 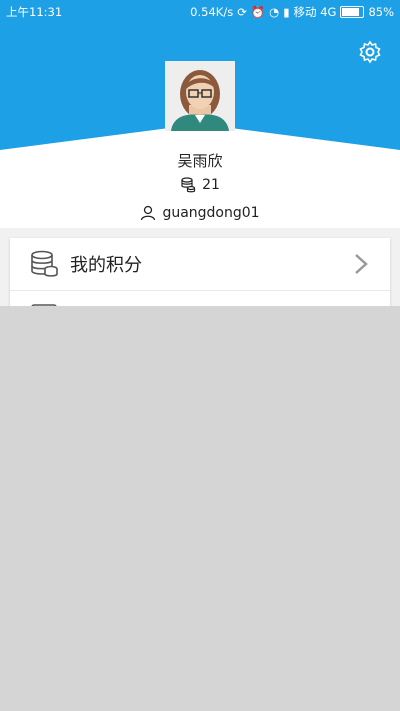 What do you see at coordinates (292, 12) in the screenshot?
I see `status-right: 0.54K/s ⟳ ⏰ ◔ ▮ 移动 4G 85%` at bounding box center [292, 12].